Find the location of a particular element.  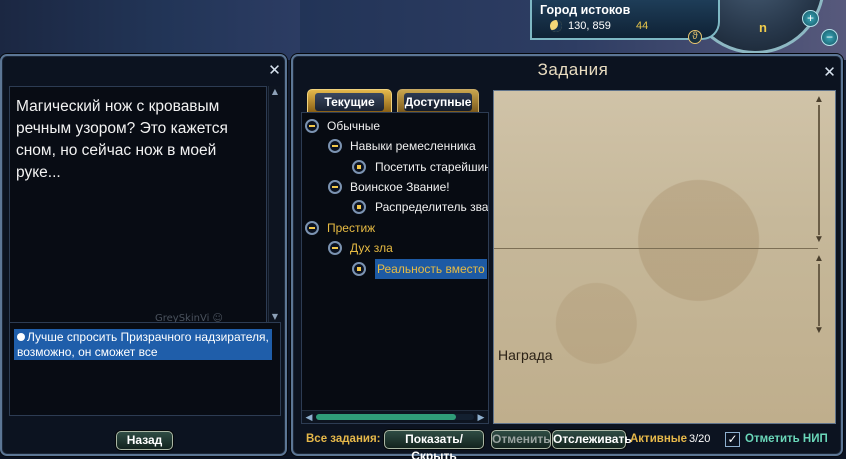

quest-list-hscrollbar: ◀ ▶ is located at coordinates (395, 416).